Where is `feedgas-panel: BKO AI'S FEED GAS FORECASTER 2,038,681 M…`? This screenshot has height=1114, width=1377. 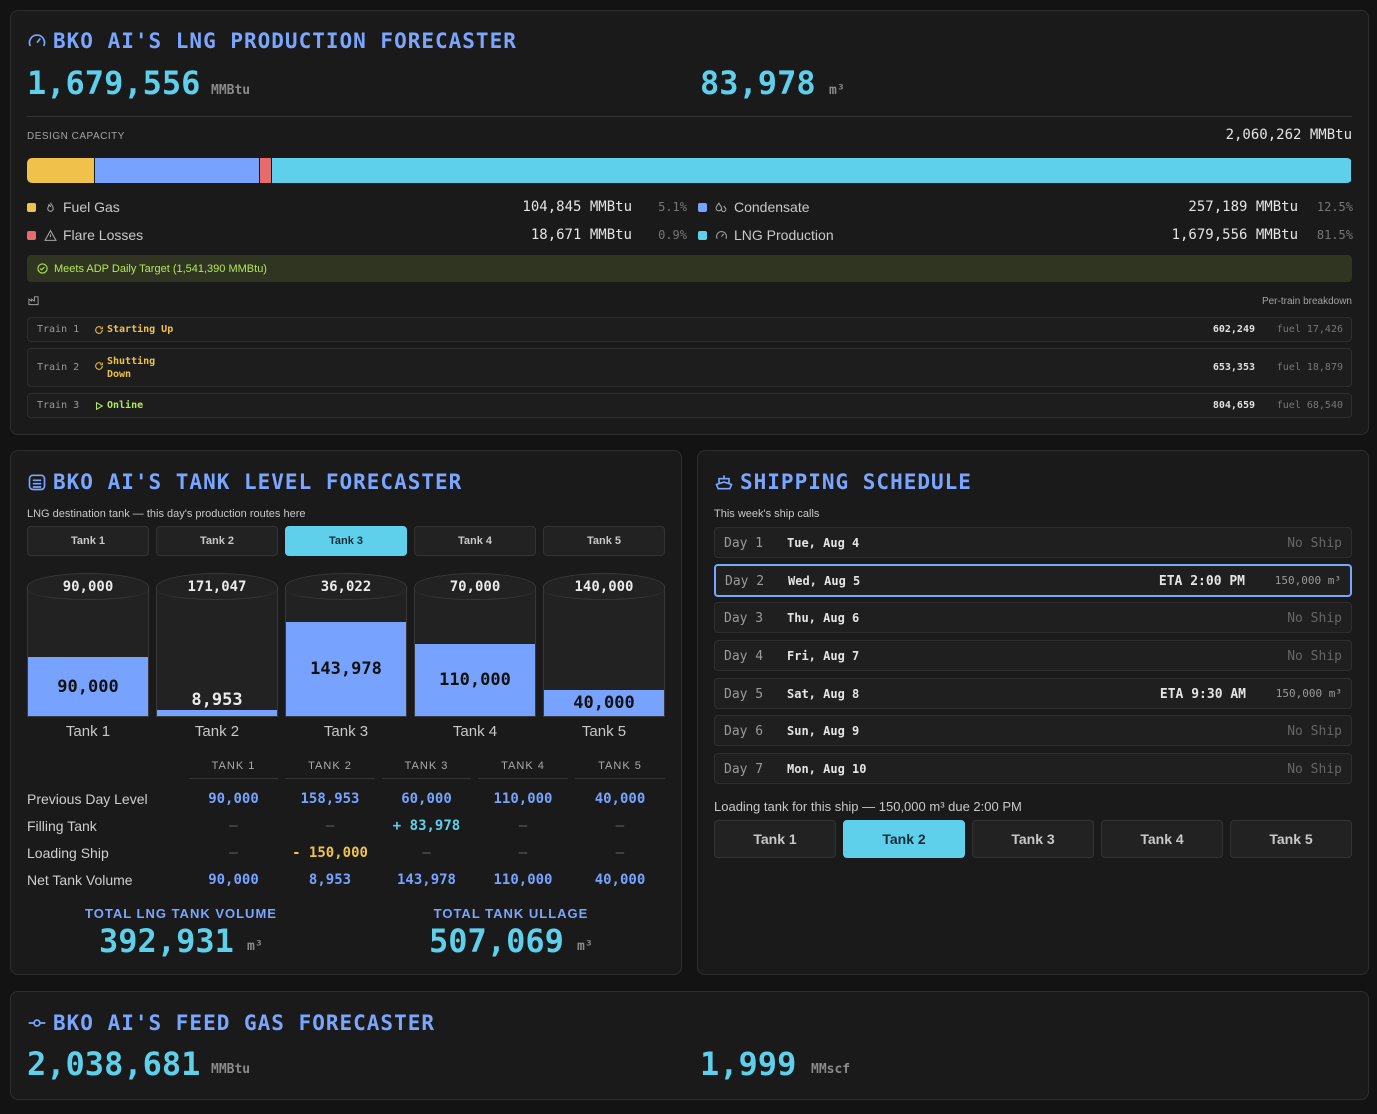
feedgas-panel: BKO AI'S FEED GAS FORECASTER 2,038,681 M… is located at coordinates (689, 1045).